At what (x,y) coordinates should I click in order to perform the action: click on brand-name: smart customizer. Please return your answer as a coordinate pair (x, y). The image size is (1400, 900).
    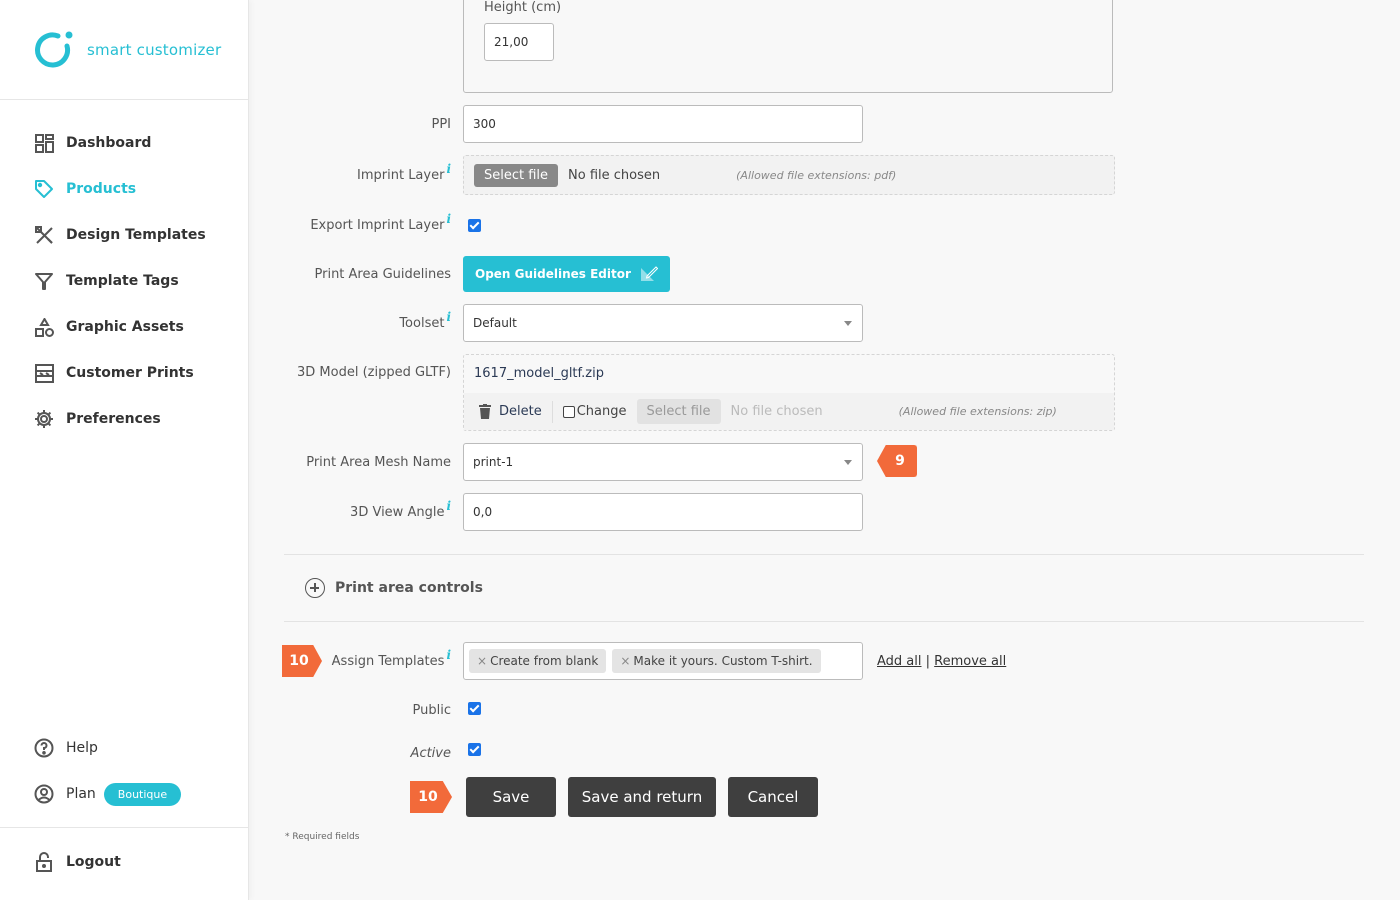
    Looking at the image, I should click on (154, 49).